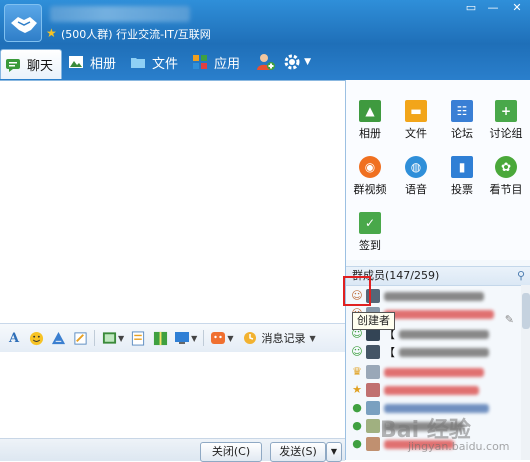 Image resolution: width=530 pixels, height=462 pixels. Describe the element at coordinates (103, 64) in the screenshot. I see `tab-label: 相册` at that location.